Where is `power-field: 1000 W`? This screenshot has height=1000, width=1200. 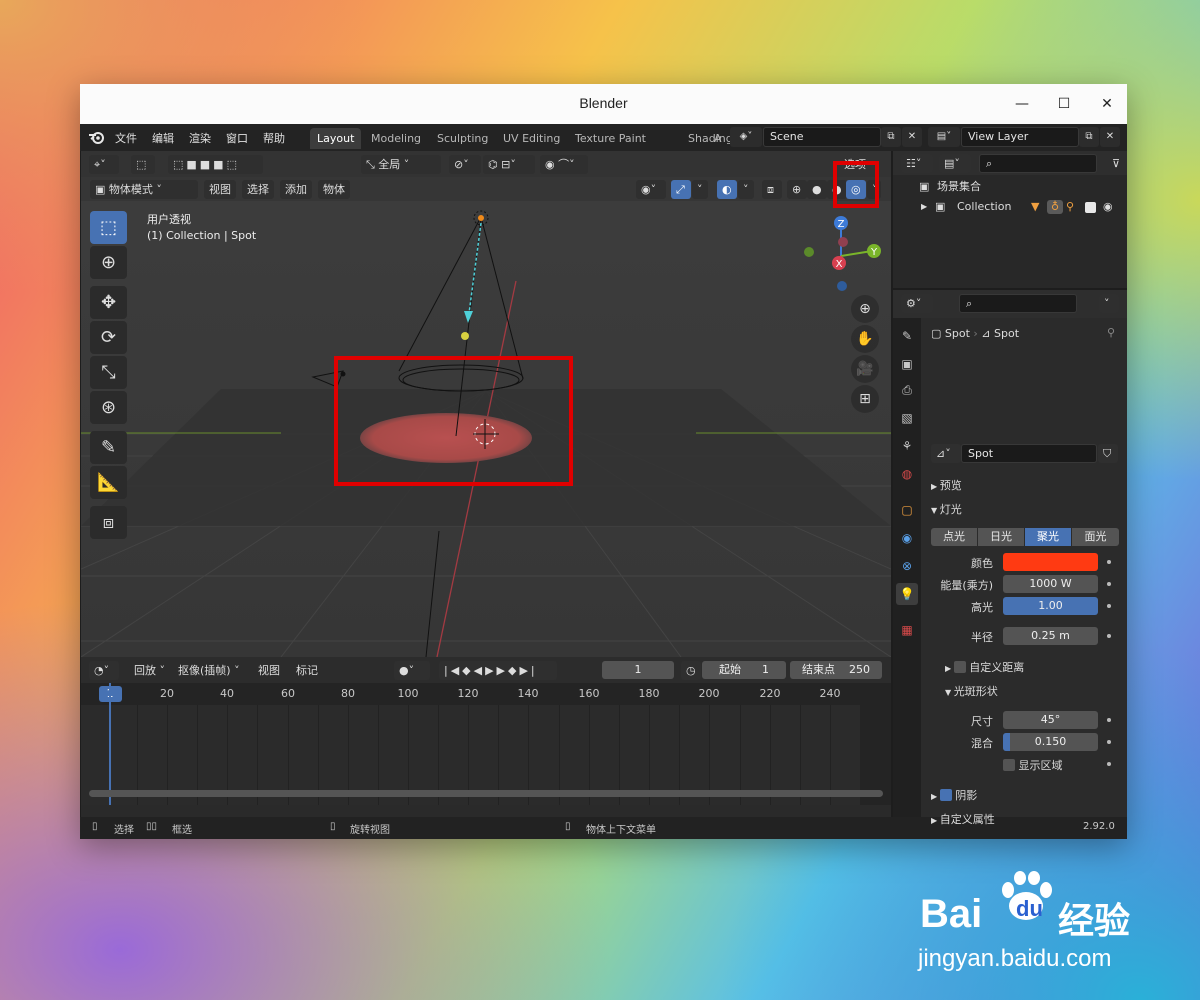 power-field: 1000 W is located at coordinates (1050, 584).